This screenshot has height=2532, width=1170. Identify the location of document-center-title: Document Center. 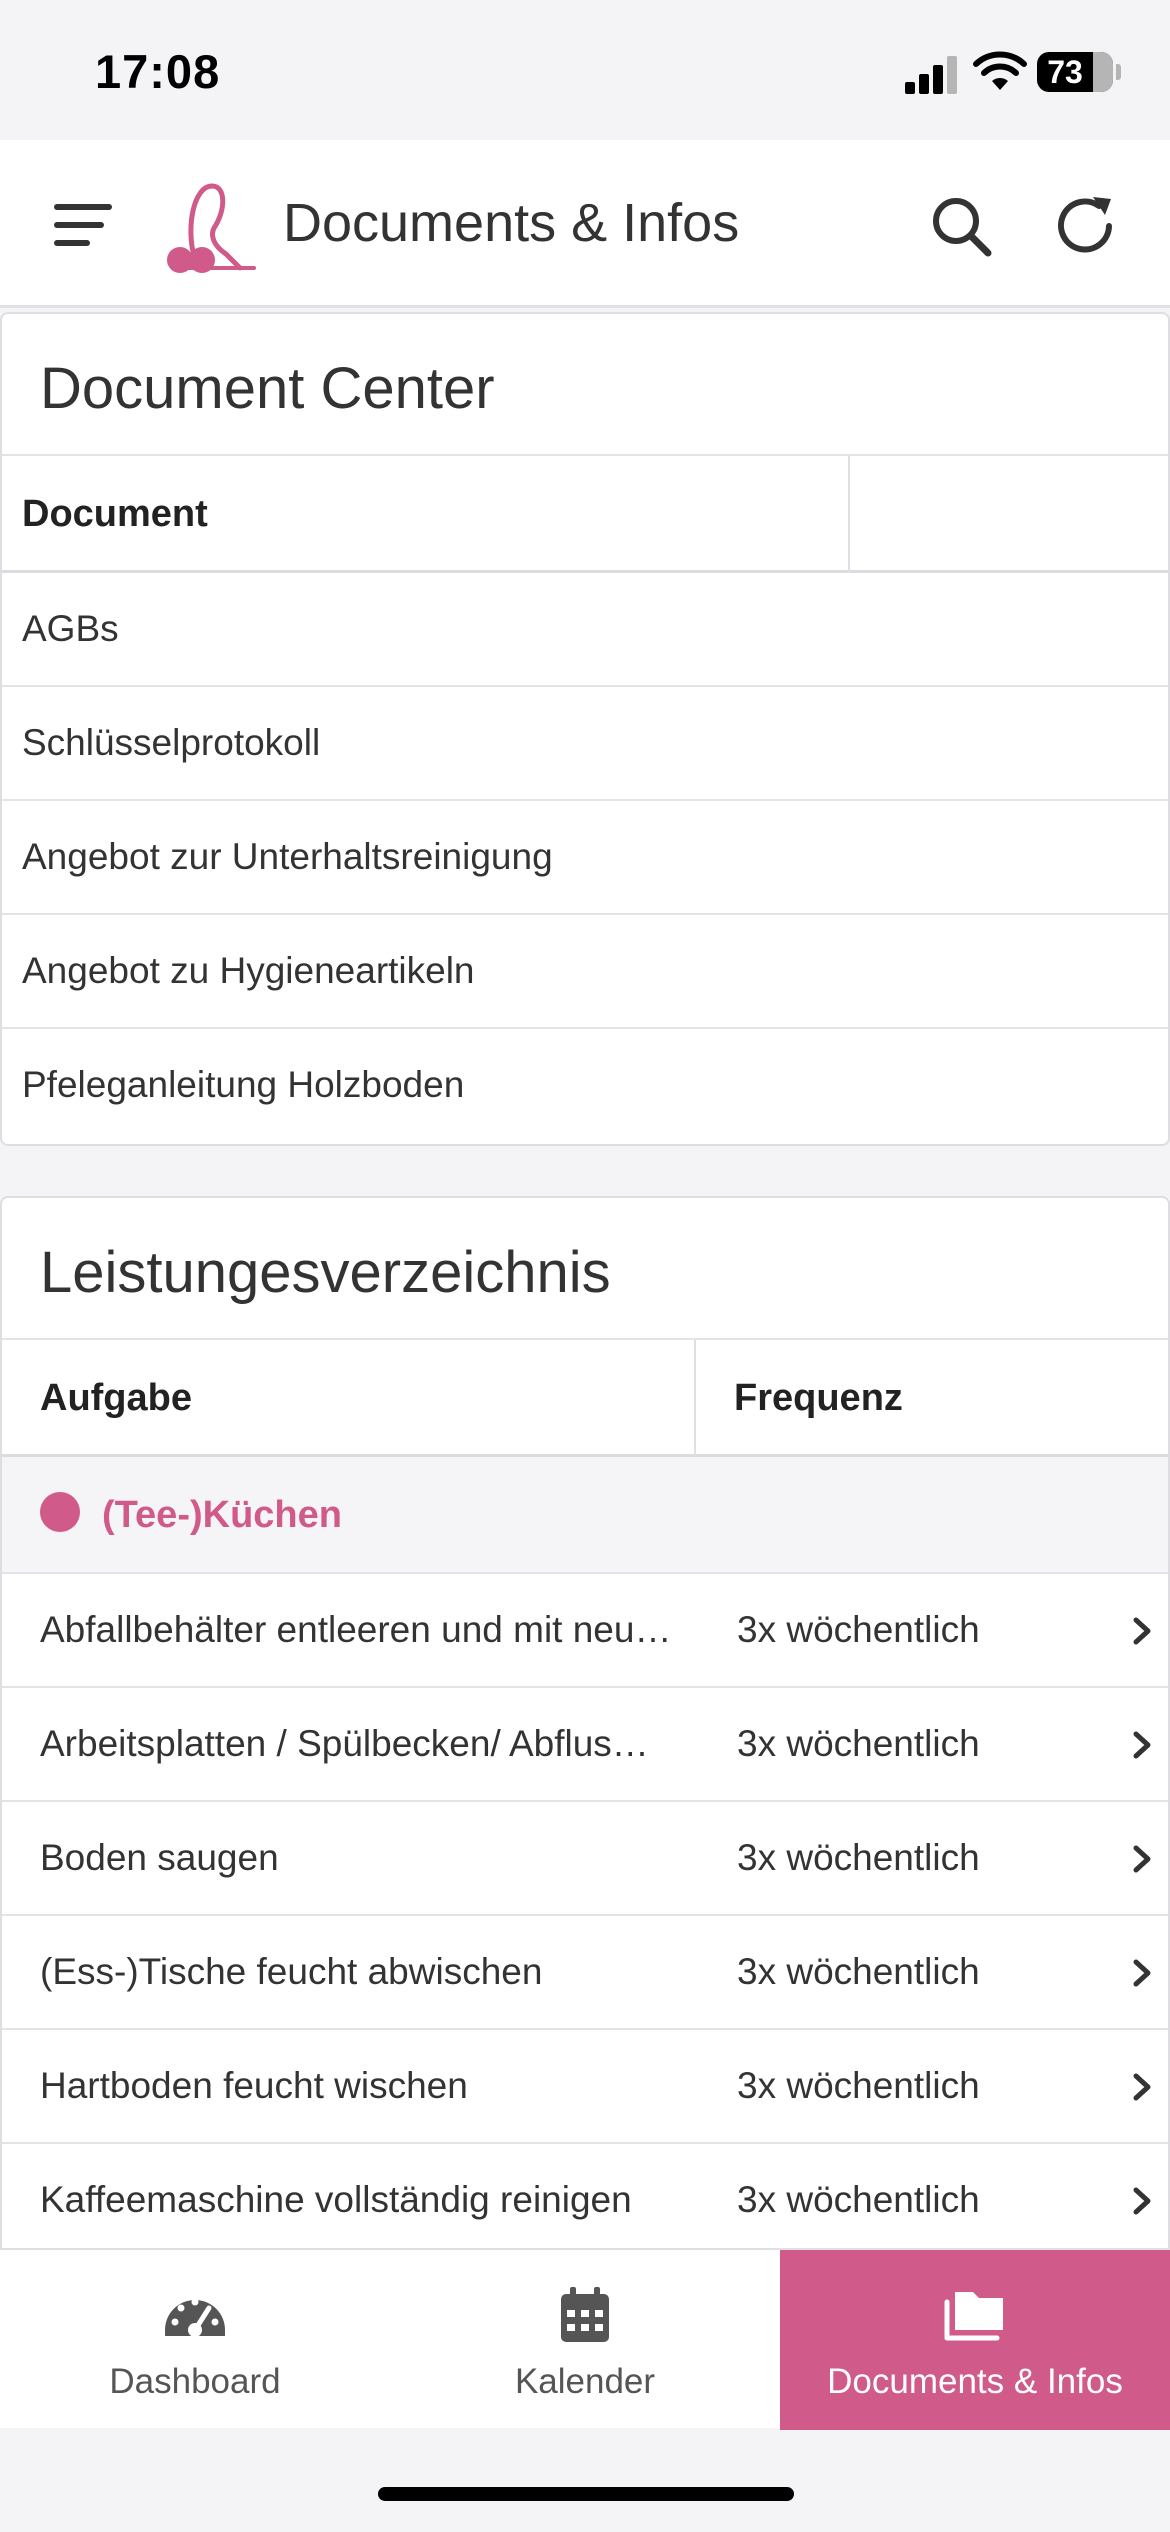
(585, 385).